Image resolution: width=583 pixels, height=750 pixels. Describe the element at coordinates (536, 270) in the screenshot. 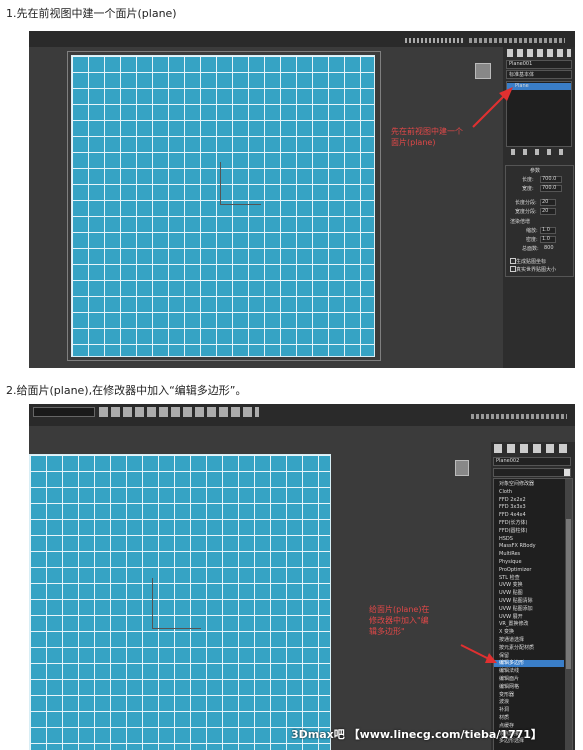

I see `realworld-label: 真实世界贴图大小` at that location.